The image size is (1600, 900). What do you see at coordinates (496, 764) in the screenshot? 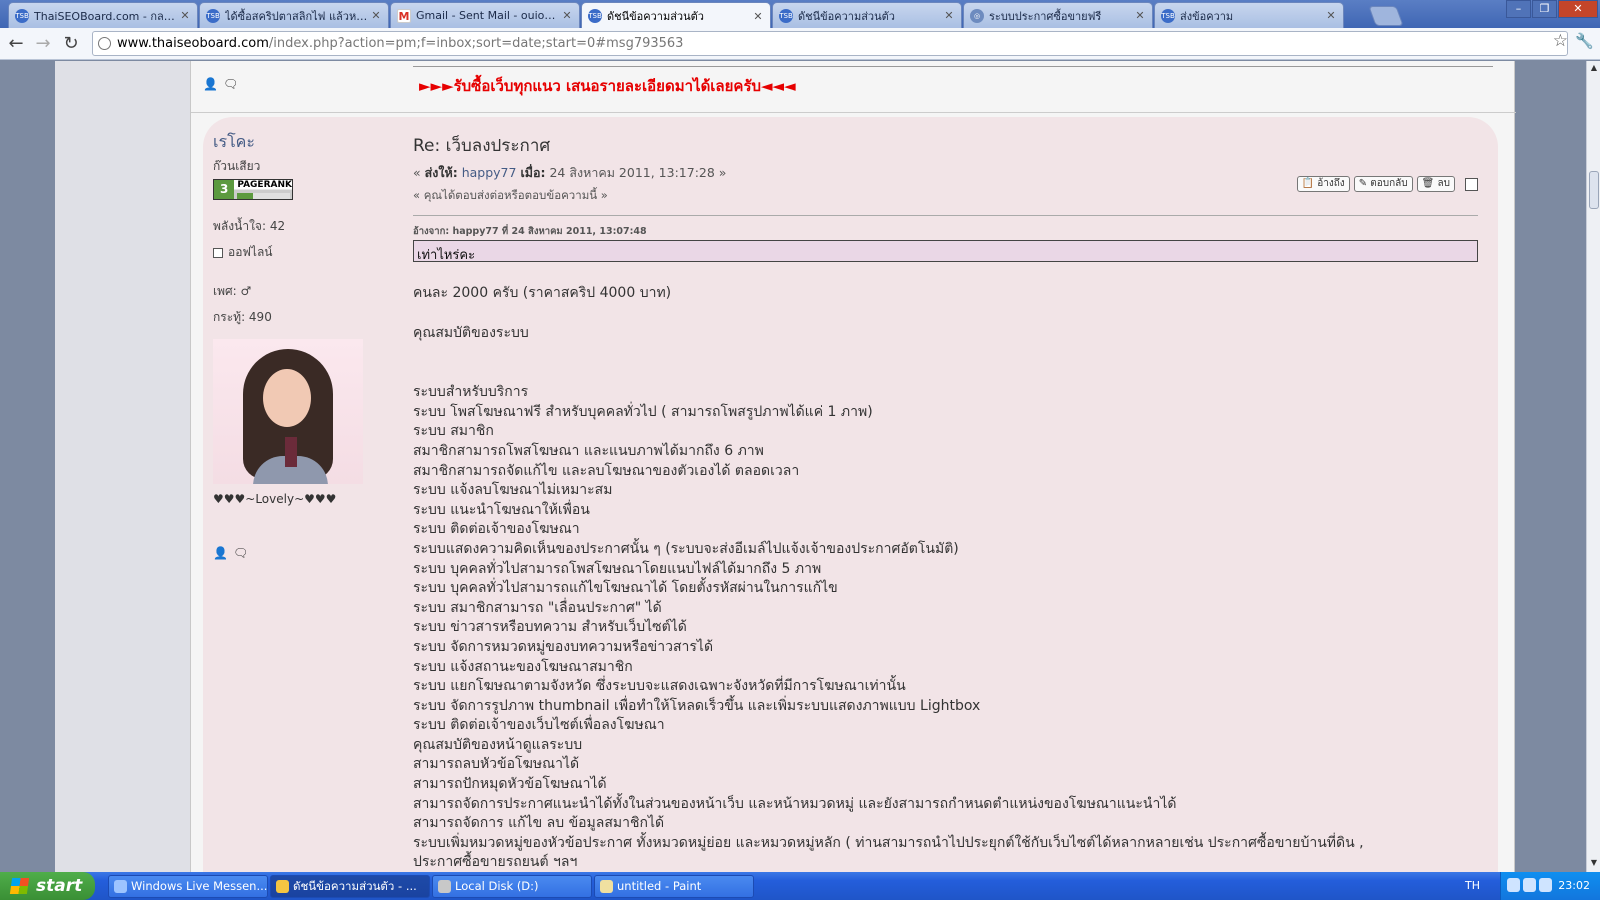
I see `body-line: สามารถลบหัวข้อโฆษณาได้` at bounding box center [496, 764].